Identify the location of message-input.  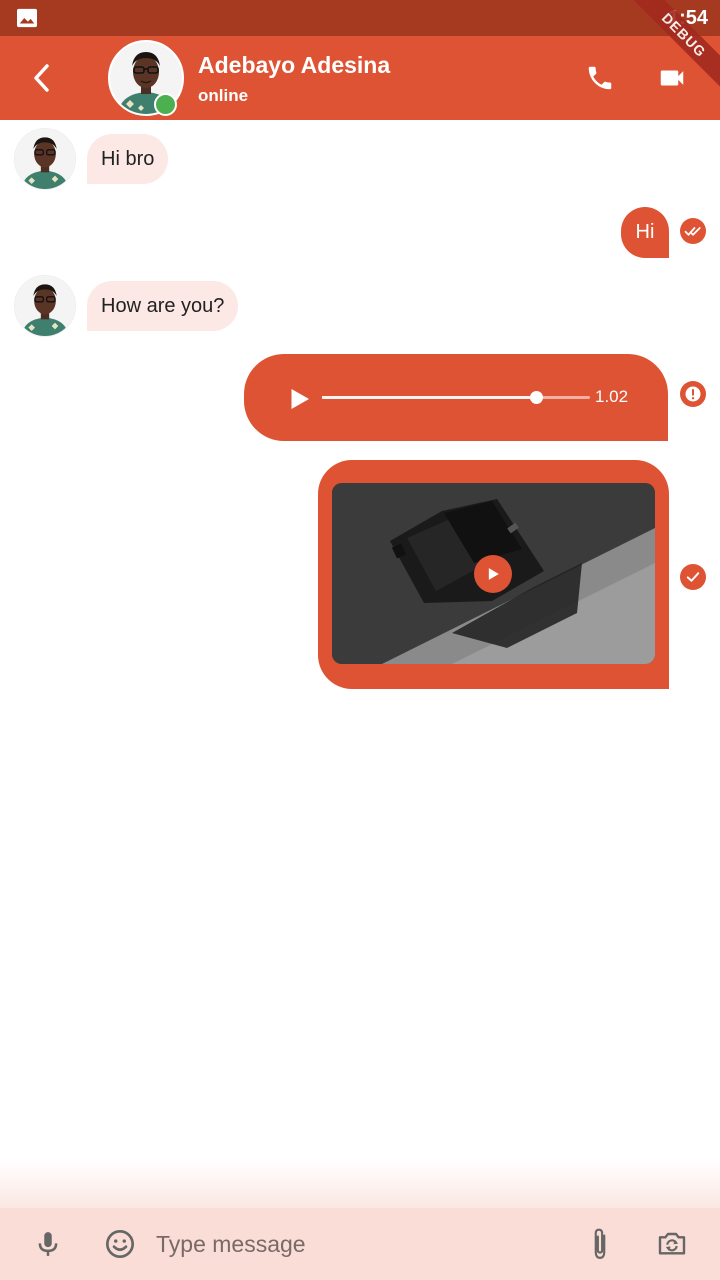
(361, 1244).